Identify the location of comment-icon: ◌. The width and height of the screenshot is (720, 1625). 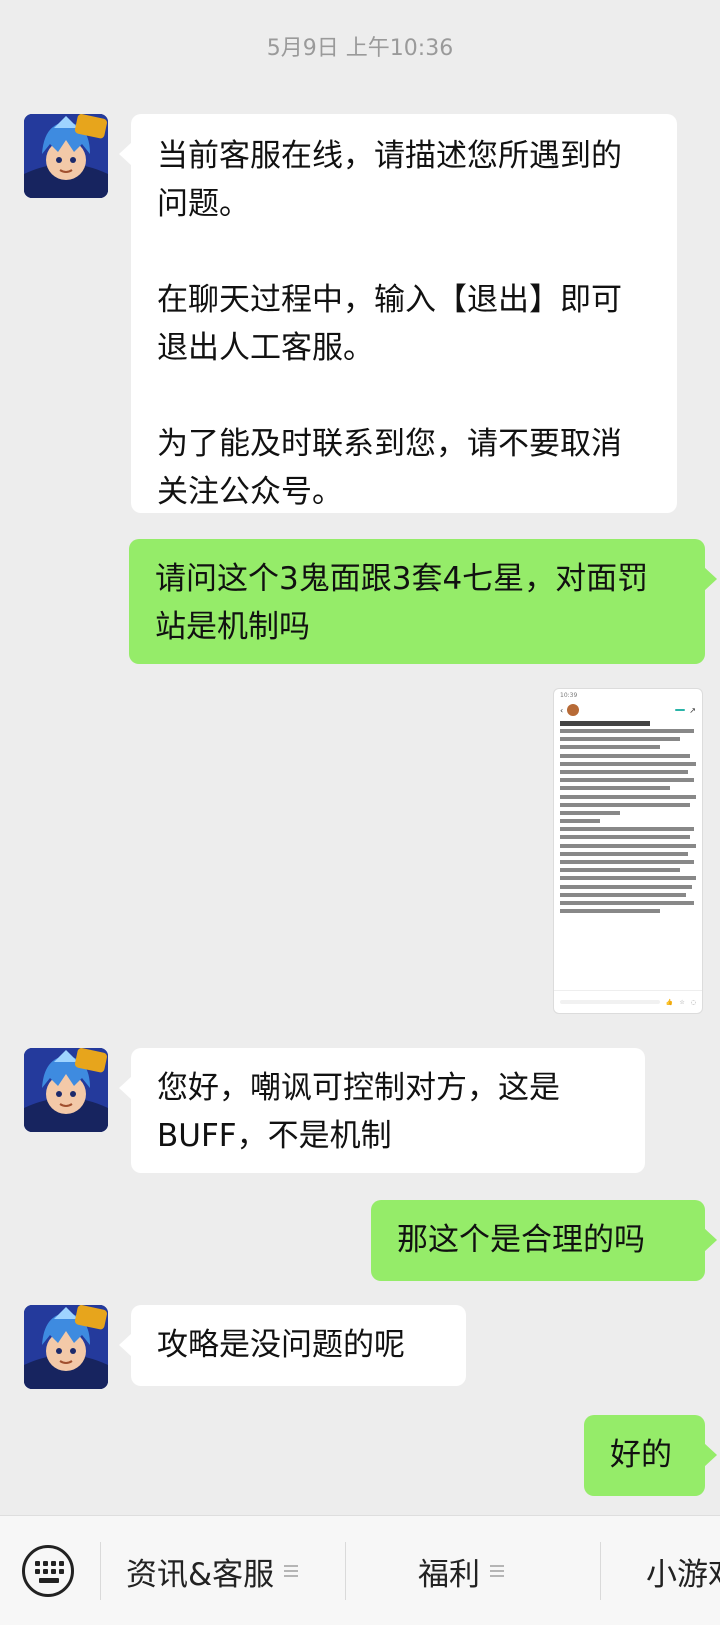
(693, 1002).